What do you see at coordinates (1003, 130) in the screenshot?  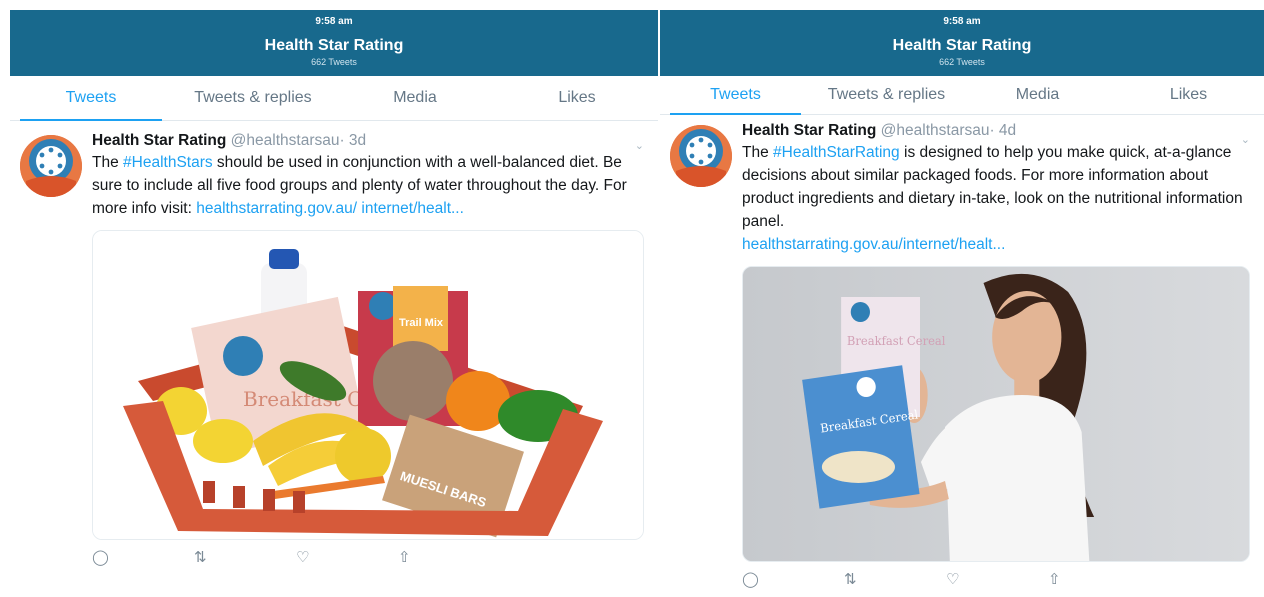 I see `tweet-time: · 4d` at bounding box center [1003, 130].